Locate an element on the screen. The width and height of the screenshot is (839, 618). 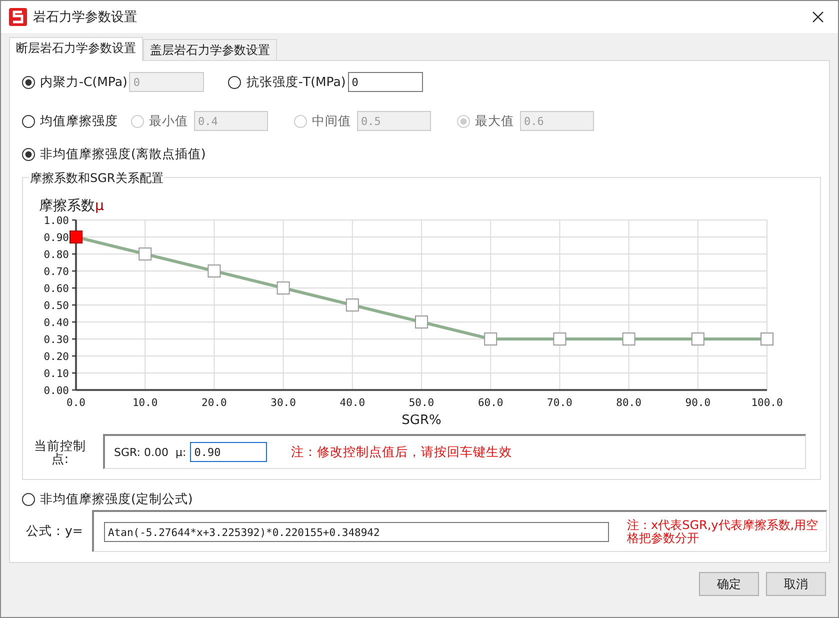
x-tick-label: 20.0 is located at coordinates (214, 403).